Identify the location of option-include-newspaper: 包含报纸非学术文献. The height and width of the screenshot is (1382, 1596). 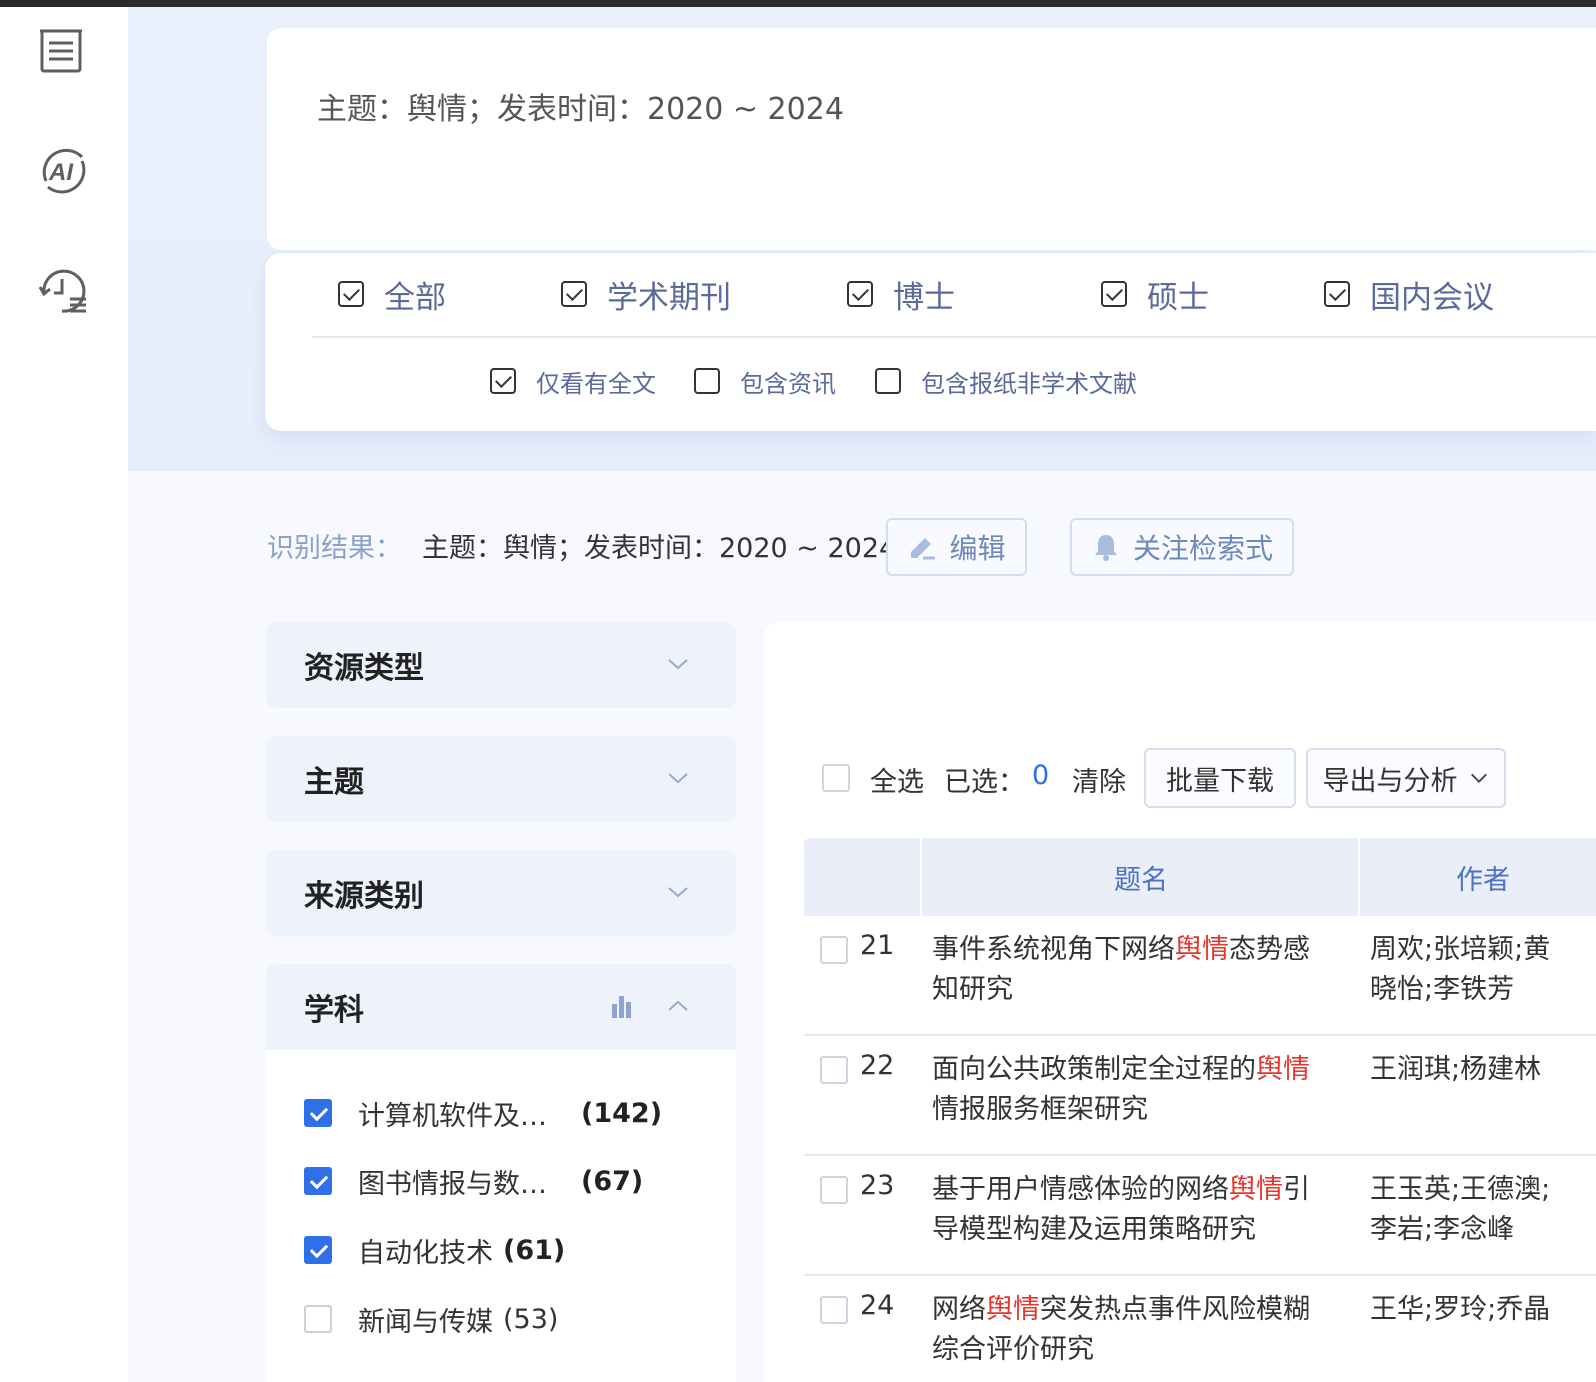
(1006, 381).